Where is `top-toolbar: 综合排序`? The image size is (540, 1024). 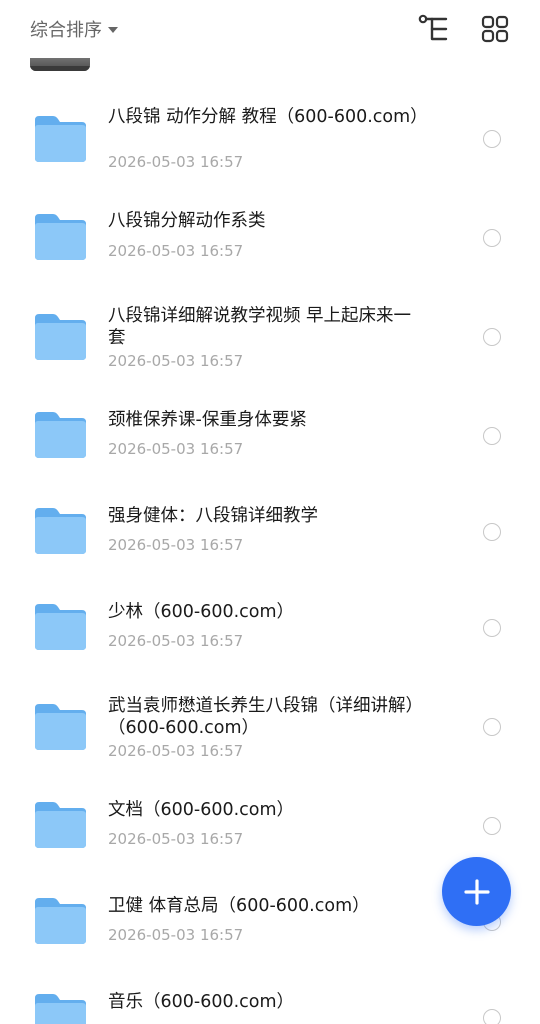 top-toolbar: 综合排序 is located at coordinates (270, 29).